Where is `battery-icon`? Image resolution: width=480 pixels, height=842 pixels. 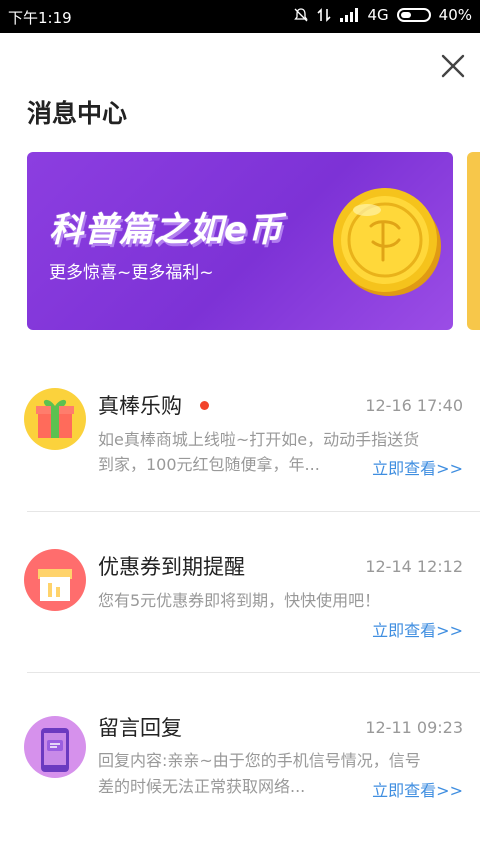
battery-icon is located at coordinates (413, 15).